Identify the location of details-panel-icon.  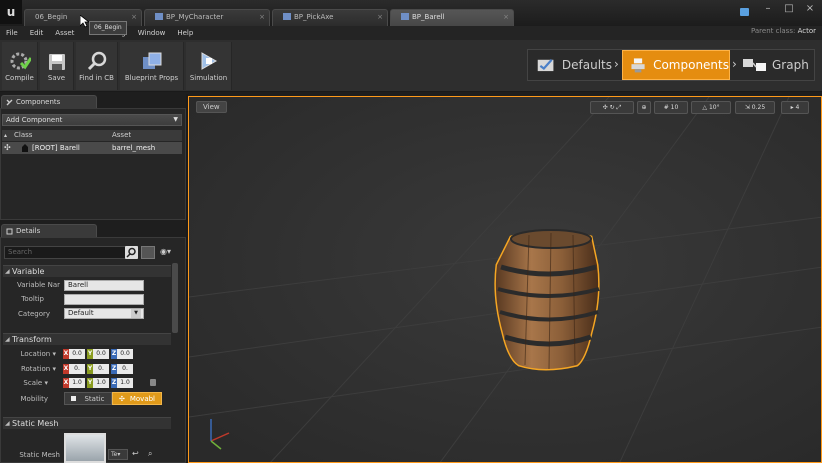
(9, 231).